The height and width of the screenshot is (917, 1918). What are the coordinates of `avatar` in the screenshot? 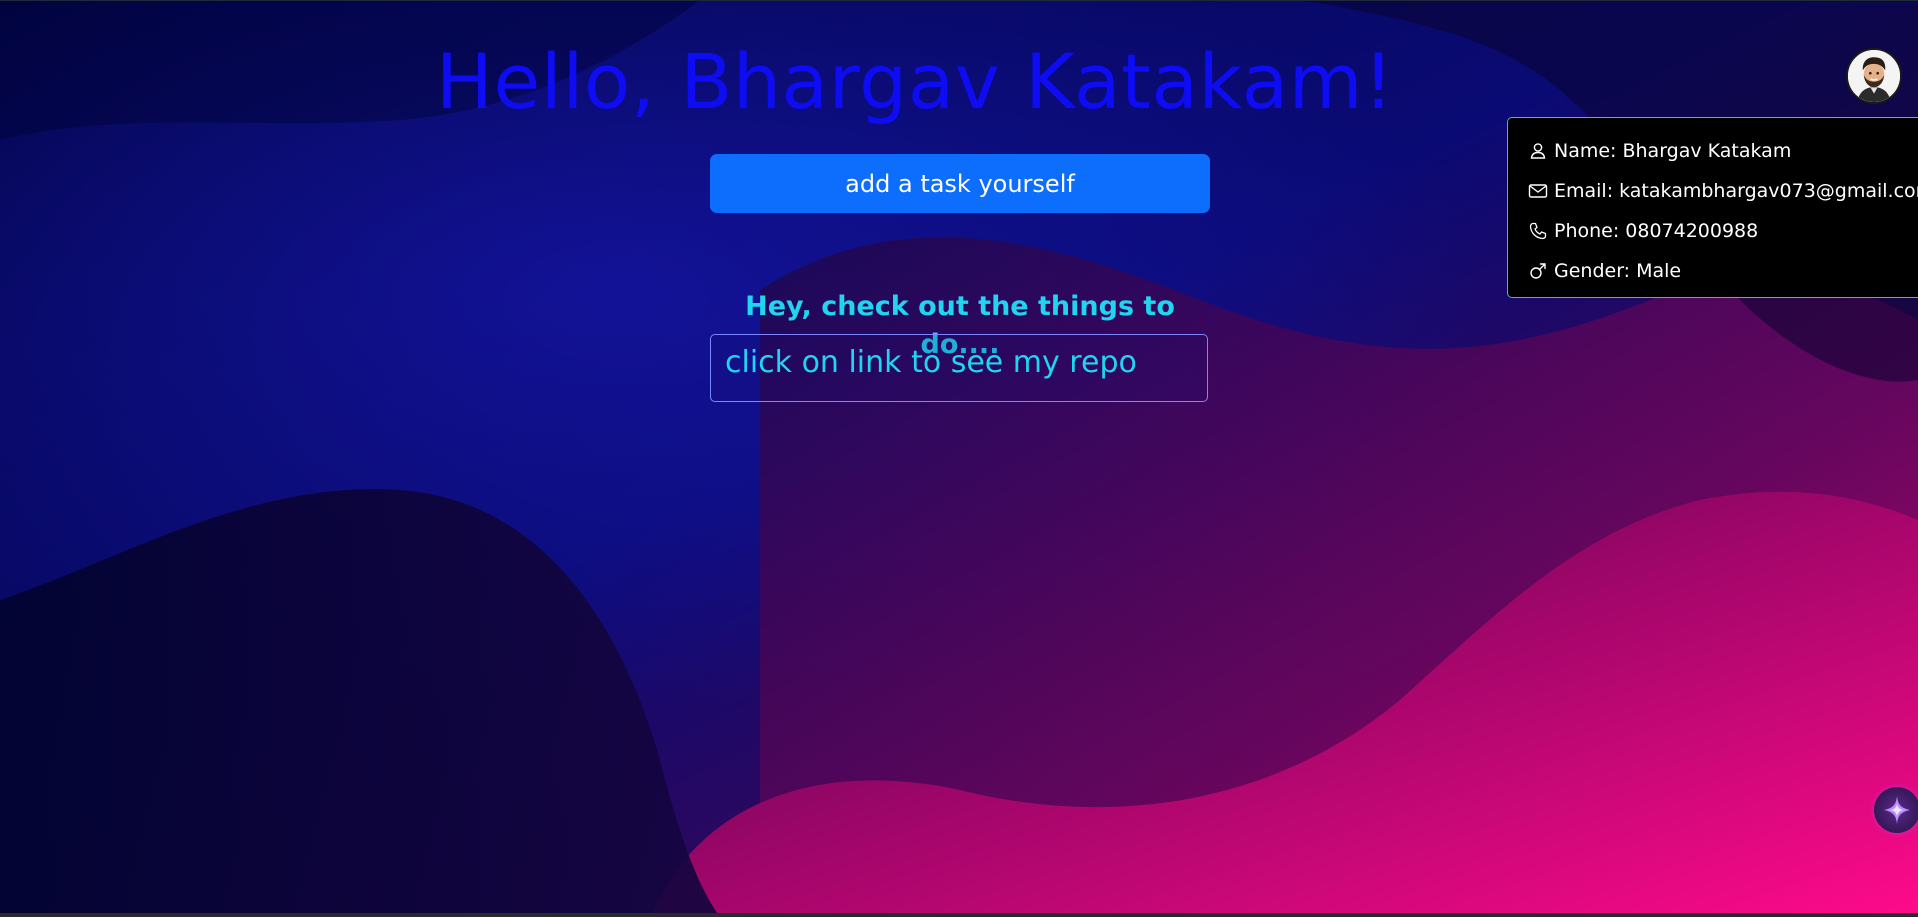 It's located at (1874, 76).